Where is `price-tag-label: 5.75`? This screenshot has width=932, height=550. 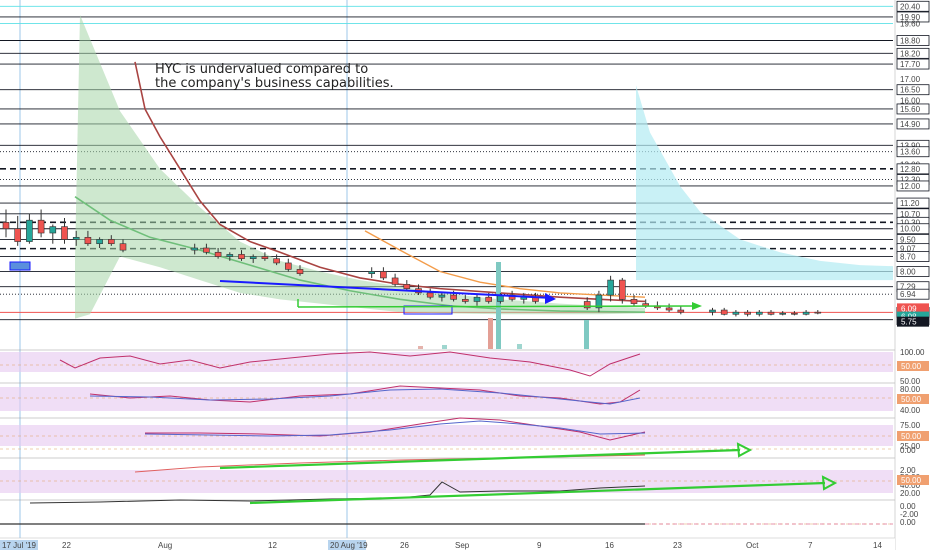 price-tag-label: 5.75 is located at coordinates (909, 322).